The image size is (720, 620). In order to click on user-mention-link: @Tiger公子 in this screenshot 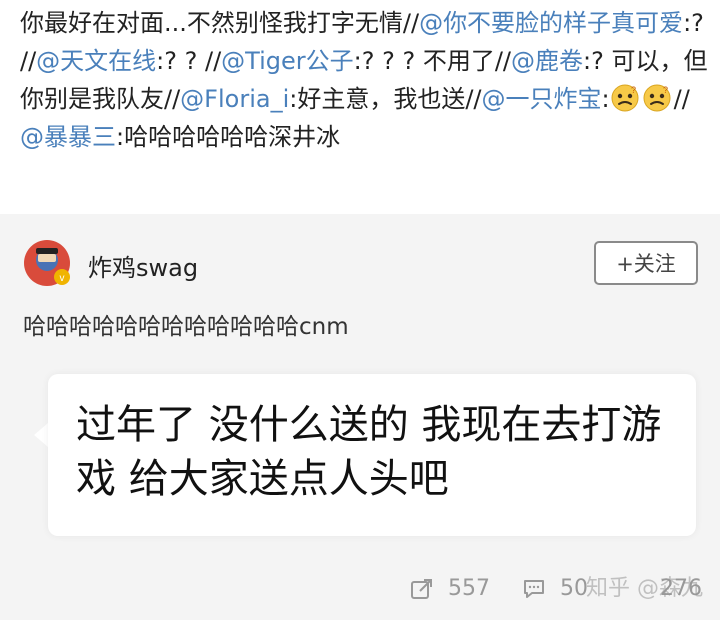, I will do `click(287, 61)`.